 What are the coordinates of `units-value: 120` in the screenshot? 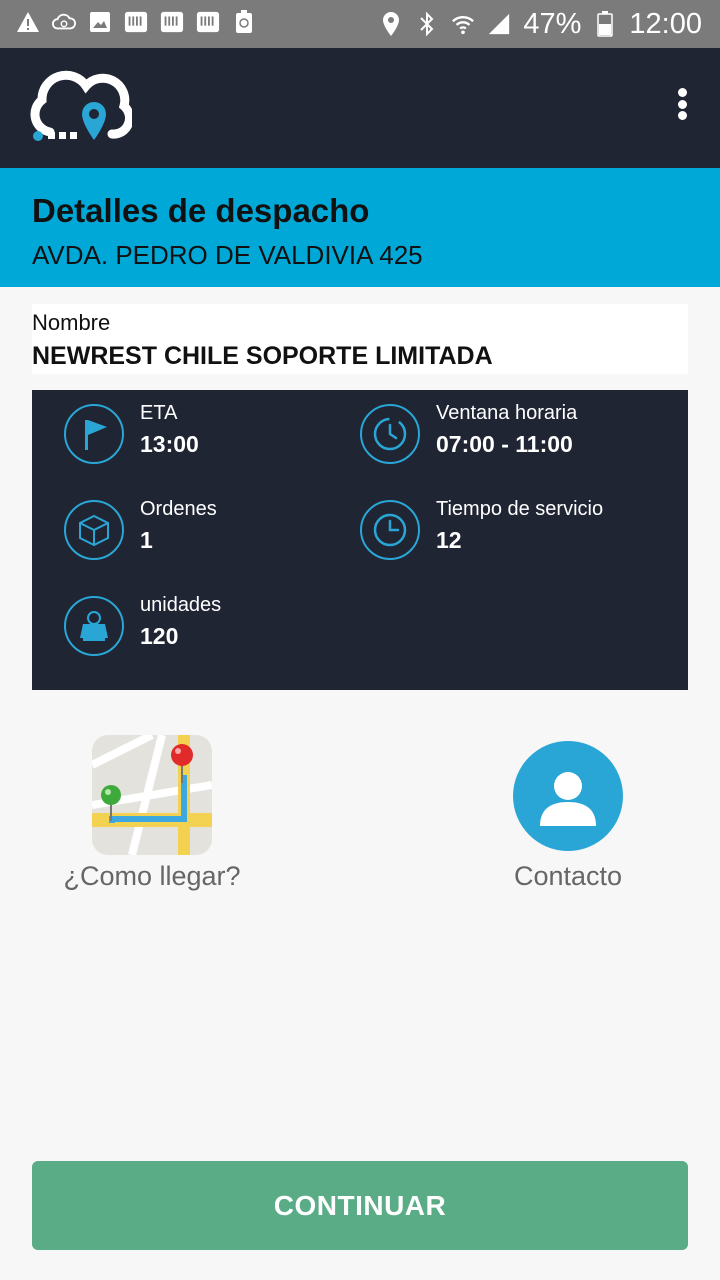 It's located at (159, 636).